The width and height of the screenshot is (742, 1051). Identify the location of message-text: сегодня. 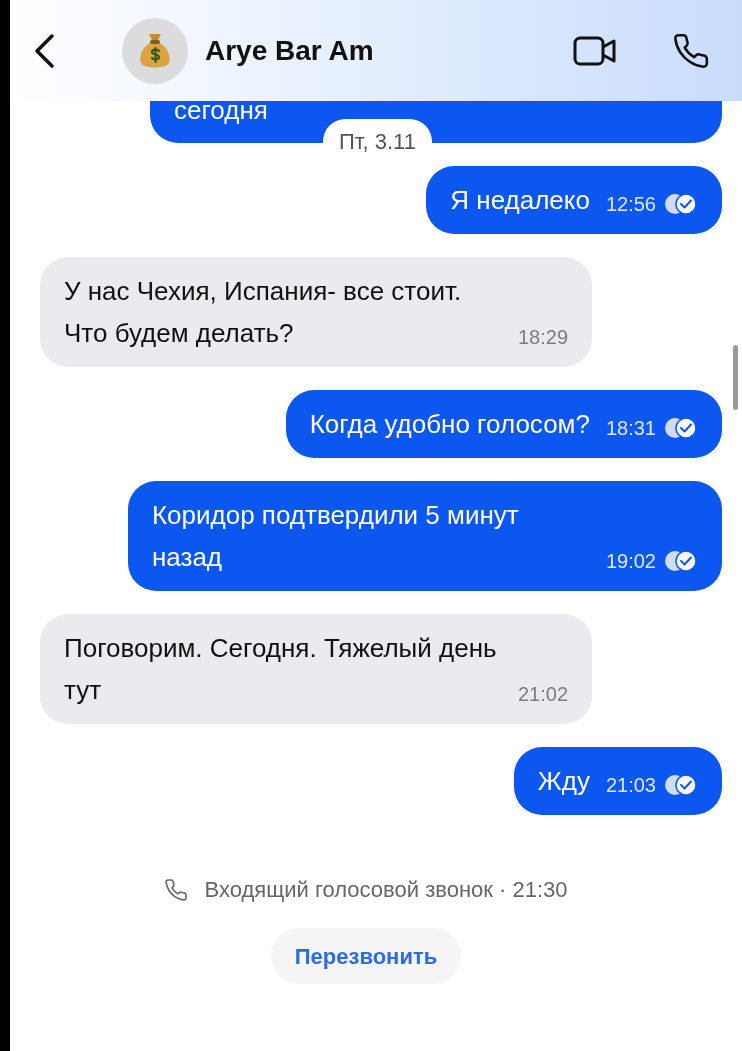
(221, 110).